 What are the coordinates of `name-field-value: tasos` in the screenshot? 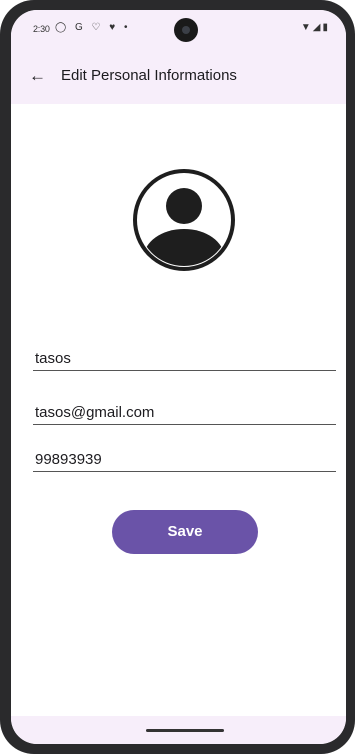 It's located at (53, 358).